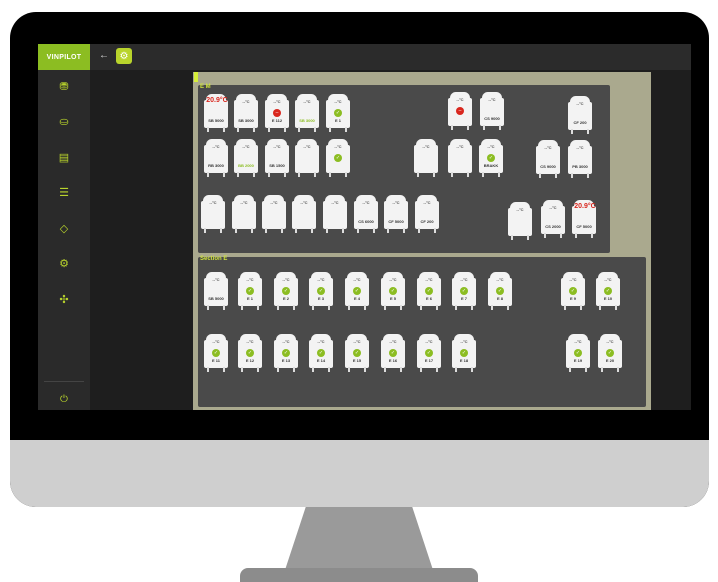  Describe the element at coordinates (359, 473) in the screenshot. I see `monitor-chin` at that location.